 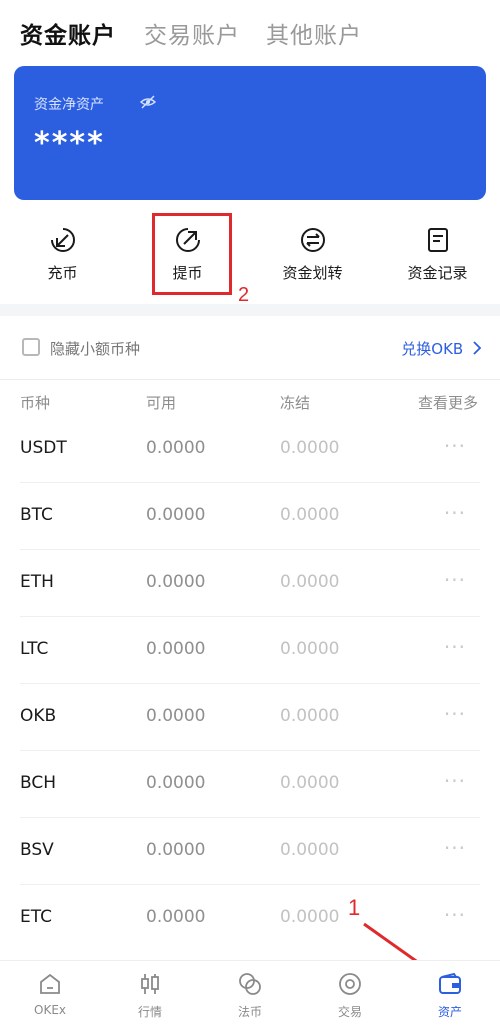 What do you see at coordinates (250, 516) in the screenshot?
I see `table-row: BTC 0.0000 0.0000 ···` at bounding box center [250, 516].